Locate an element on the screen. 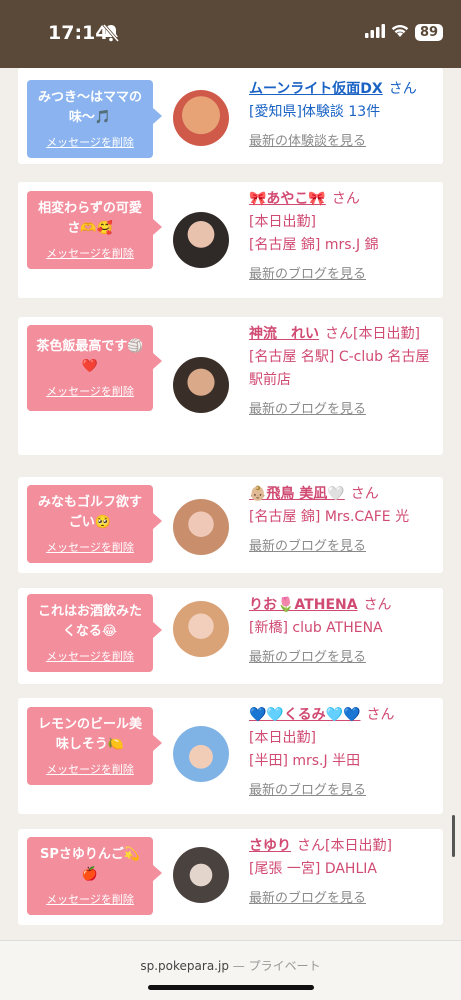 The width and height of the screenshot is (461, 1000). message-bubble: レモンのビール美味しそう🍋 メッセージを削除 is located at coordinates (94, 746).